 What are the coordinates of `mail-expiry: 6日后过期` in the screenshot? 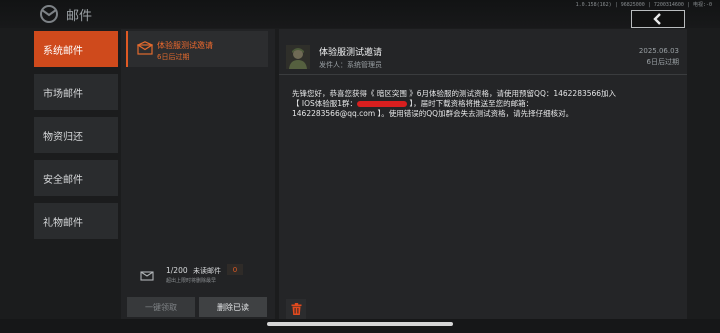 It's located at (662, 62).